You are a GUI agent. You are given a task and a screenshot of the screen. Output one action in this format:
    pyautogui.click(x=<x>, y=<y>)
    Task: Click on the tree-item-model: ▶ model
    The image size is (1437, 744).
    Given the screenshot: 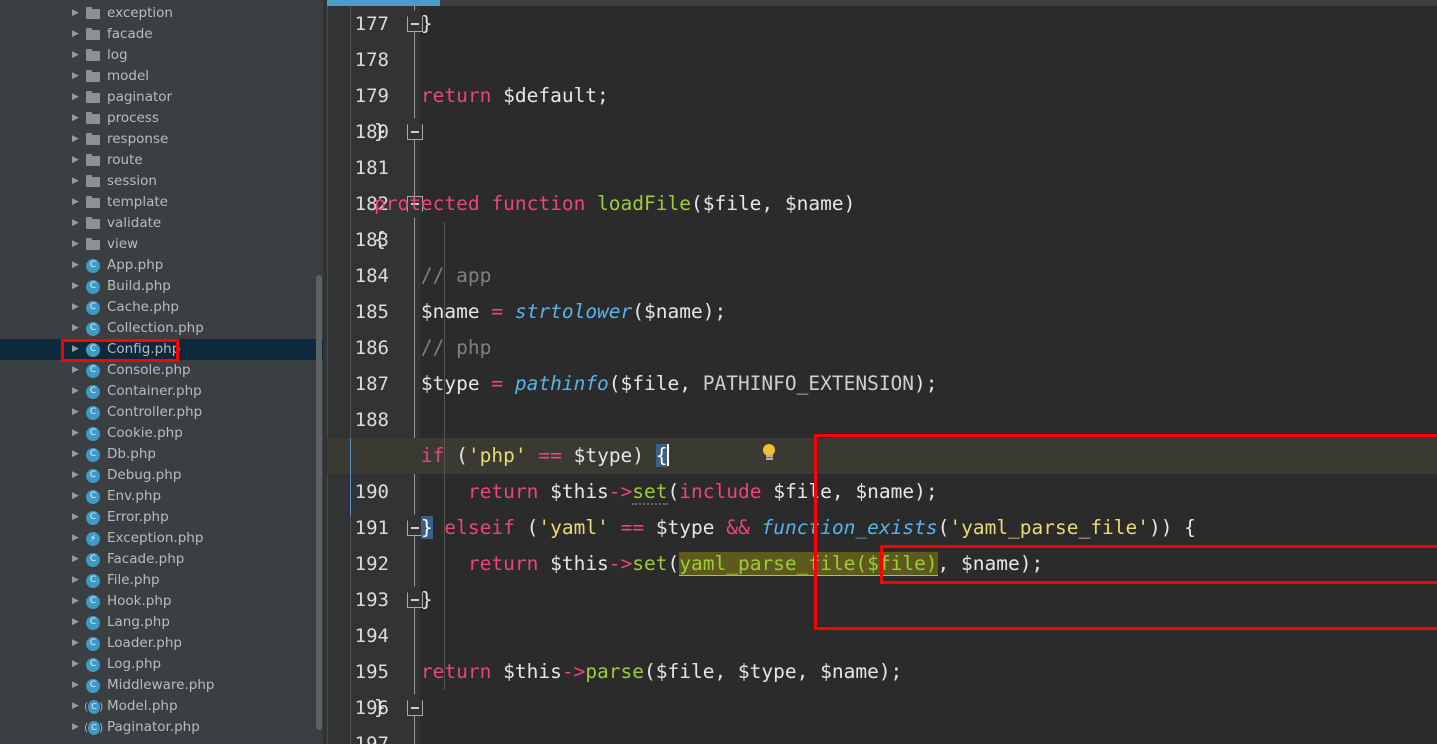 What is the action you would take?
    pyautogui.click(x=161, y=76)
    